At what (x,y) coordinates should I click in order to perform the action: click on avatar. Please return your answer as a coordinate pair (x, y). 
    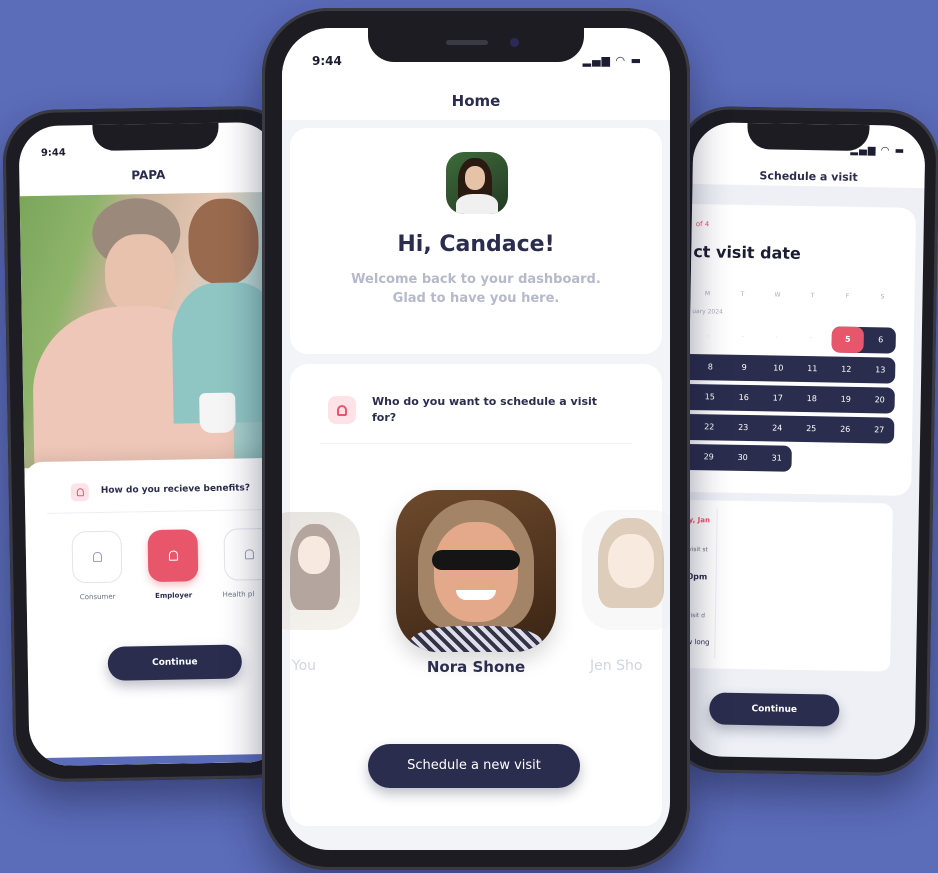
    Looking at the image, I should click on (477, 183).